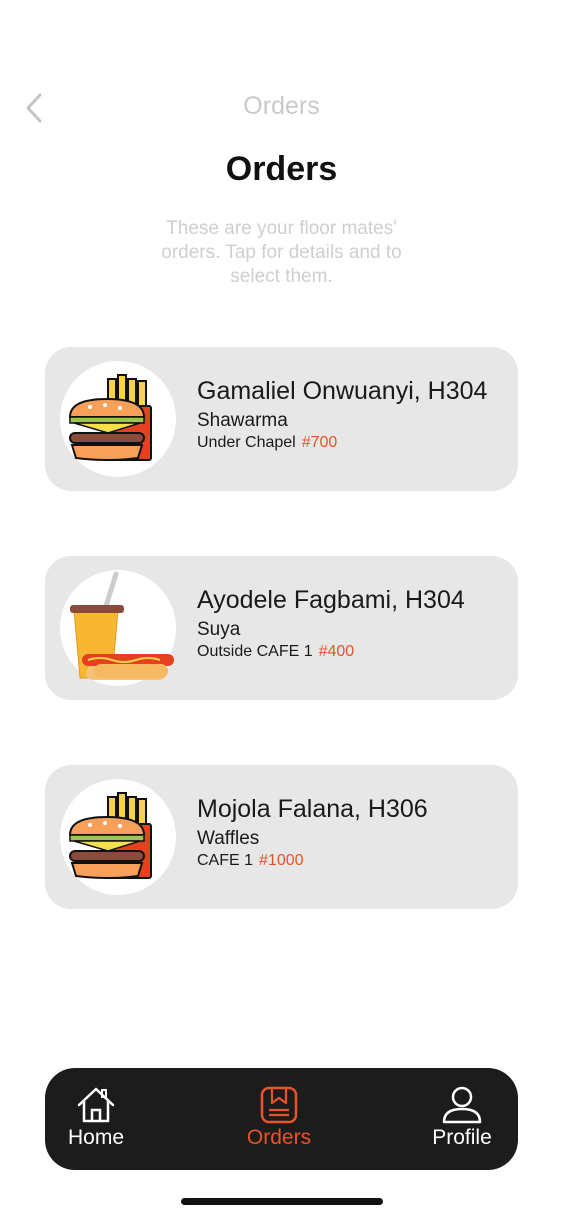 Image resolution: width=563 pixels, height=1218 pixels. What do you see at coordinates (279, 1137) in the screenshot?
I see `tab-label: Orders` at bounding box center [279, 1137].